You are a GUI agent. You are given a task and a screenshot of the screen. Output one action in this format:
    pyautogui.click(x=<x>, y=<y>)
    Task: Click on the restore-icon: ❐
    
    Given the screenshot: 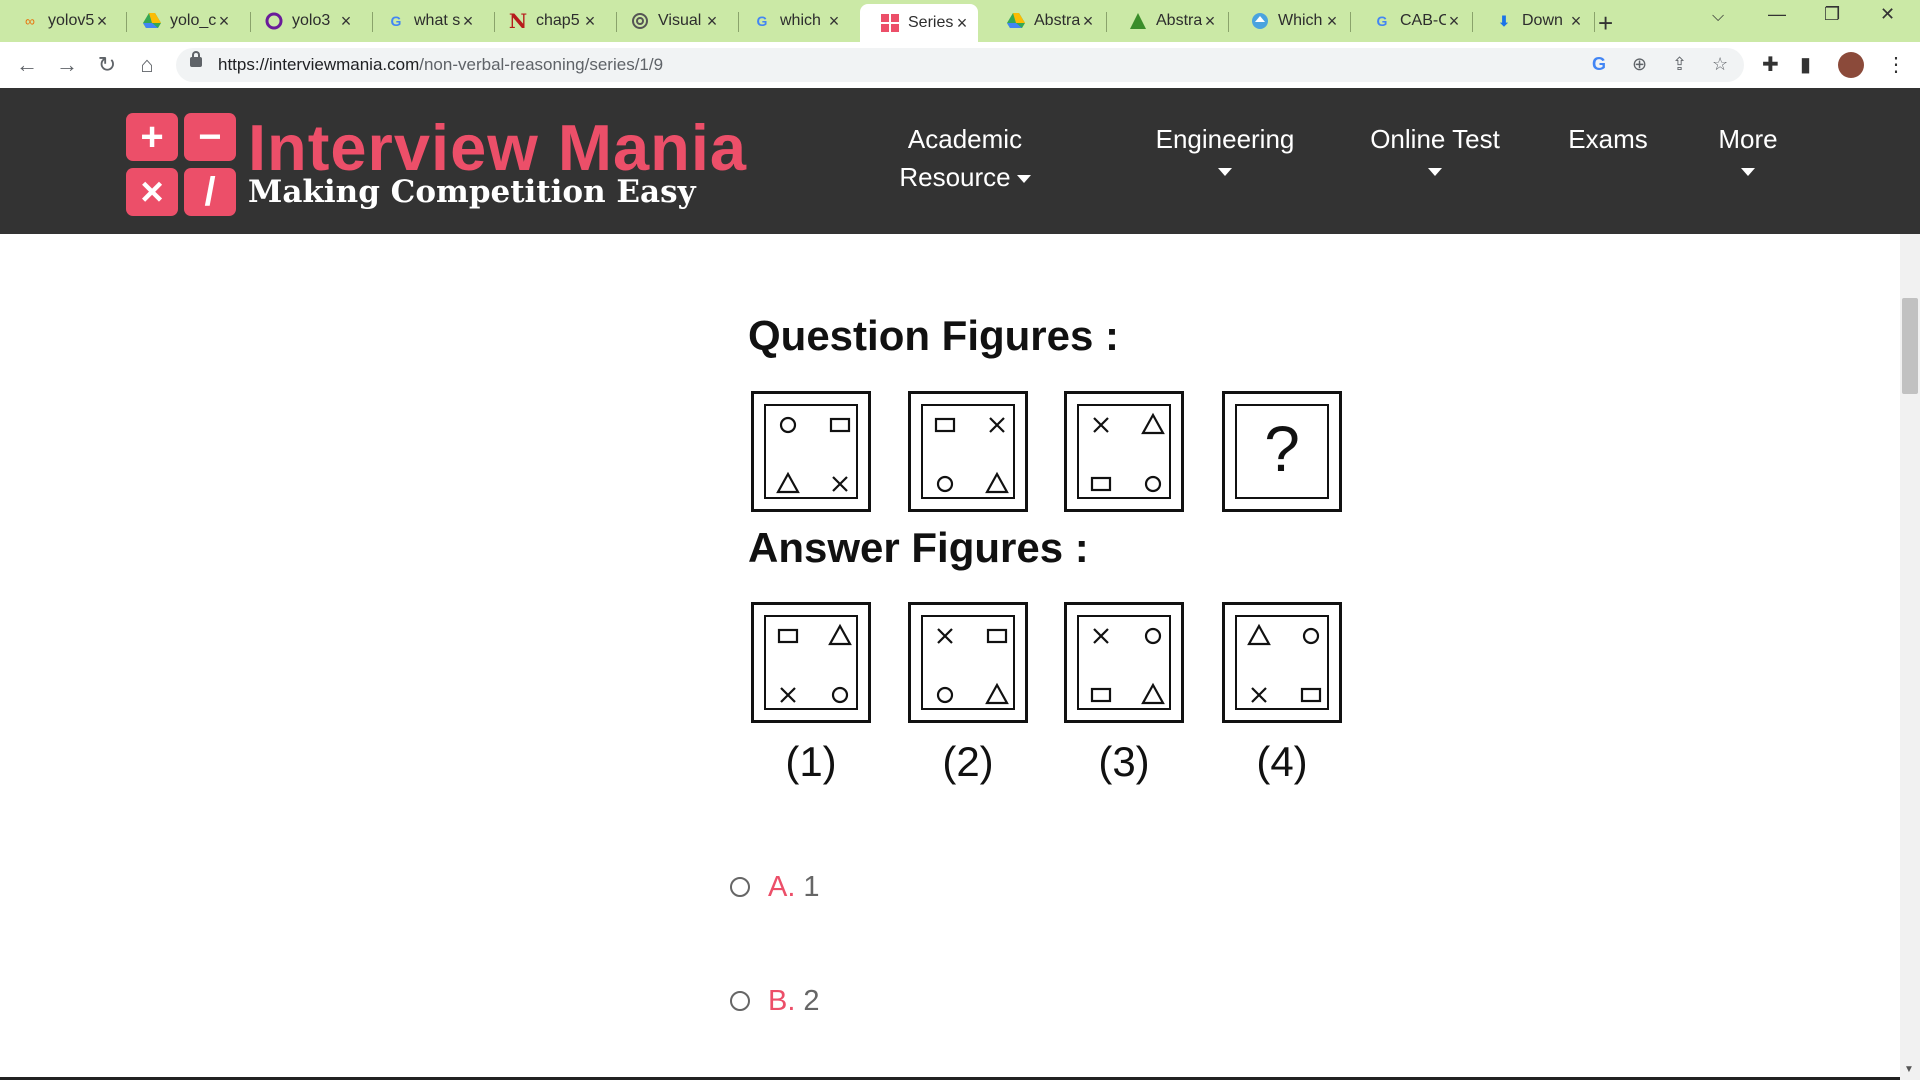 What is the action you would take?
    pyautogui.click(x=1832, y=14)
    